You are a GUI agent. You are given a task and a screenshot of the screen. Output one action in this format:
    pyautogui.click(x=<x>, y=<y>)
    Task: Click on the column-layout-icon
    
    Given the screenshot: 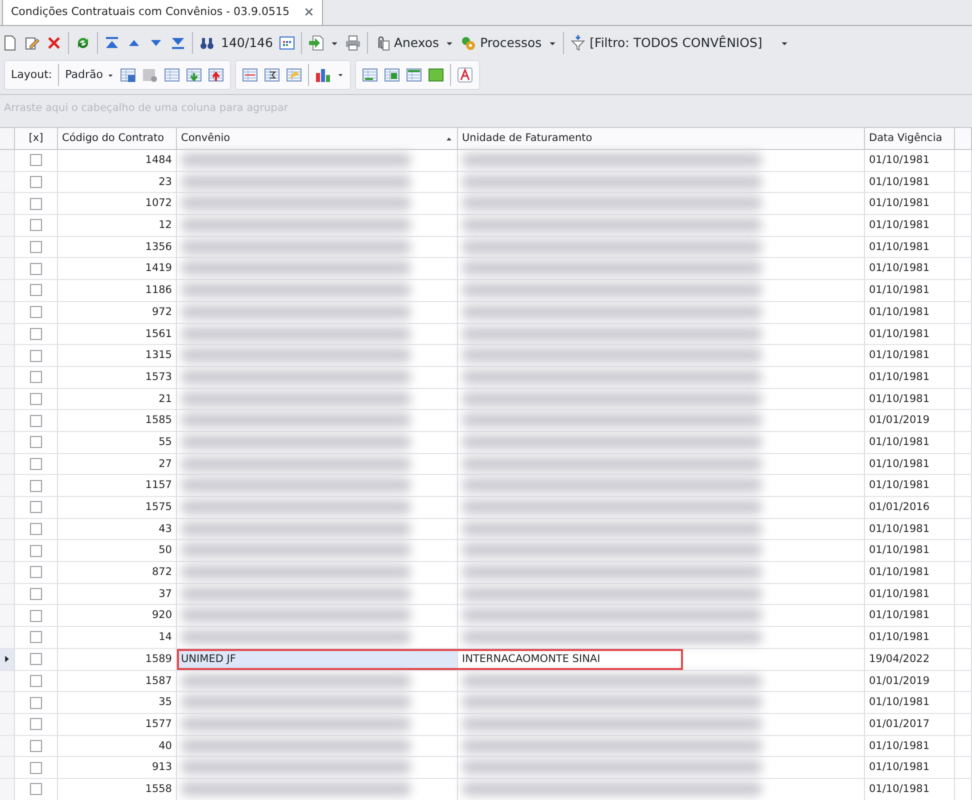 What is the action you would take?
    pyautogui.click(x=392, y=75)
    